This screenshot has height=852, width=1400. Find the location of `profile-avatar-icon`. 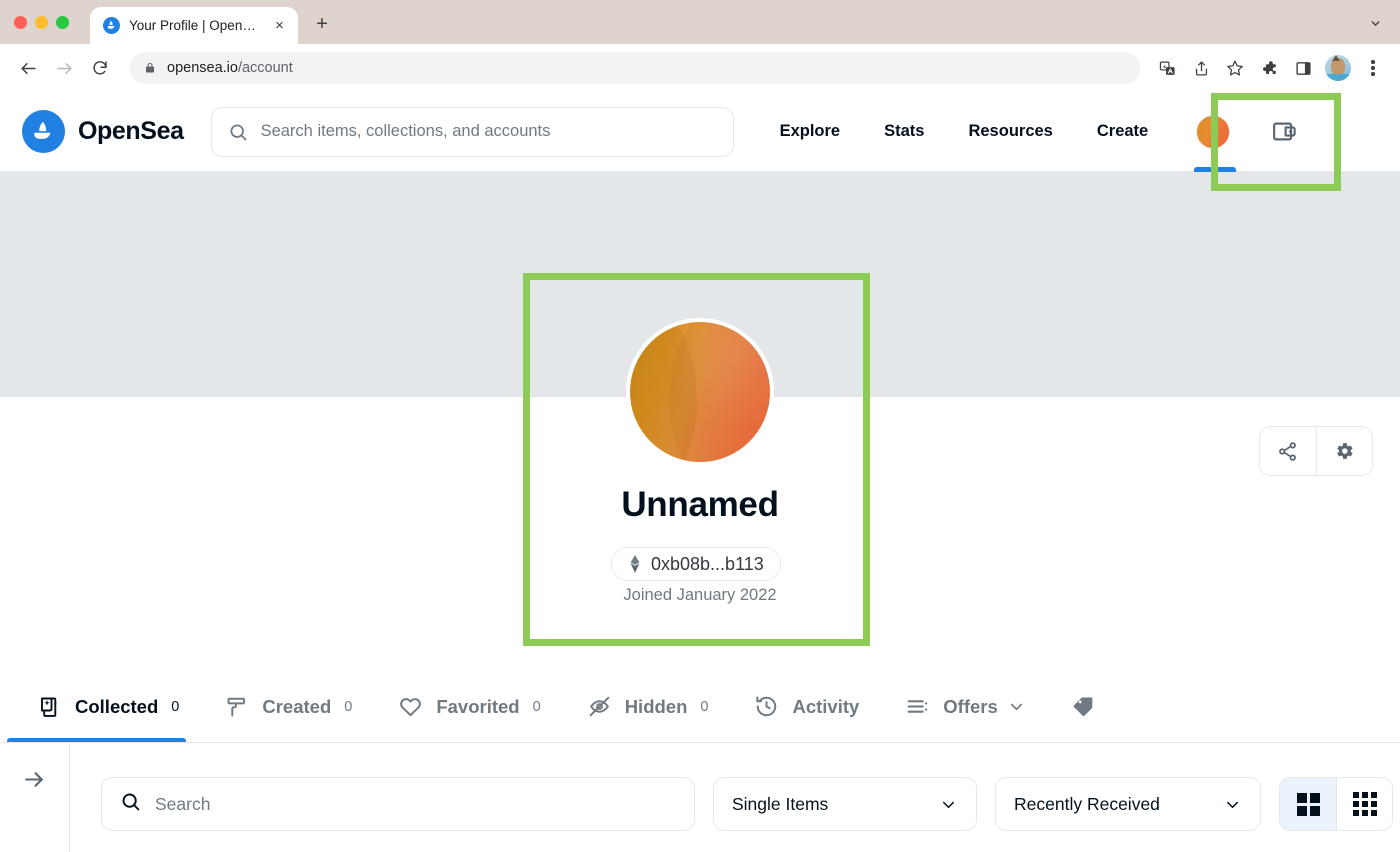

profile-avatar-icon is located at coordinates (1338, 68).